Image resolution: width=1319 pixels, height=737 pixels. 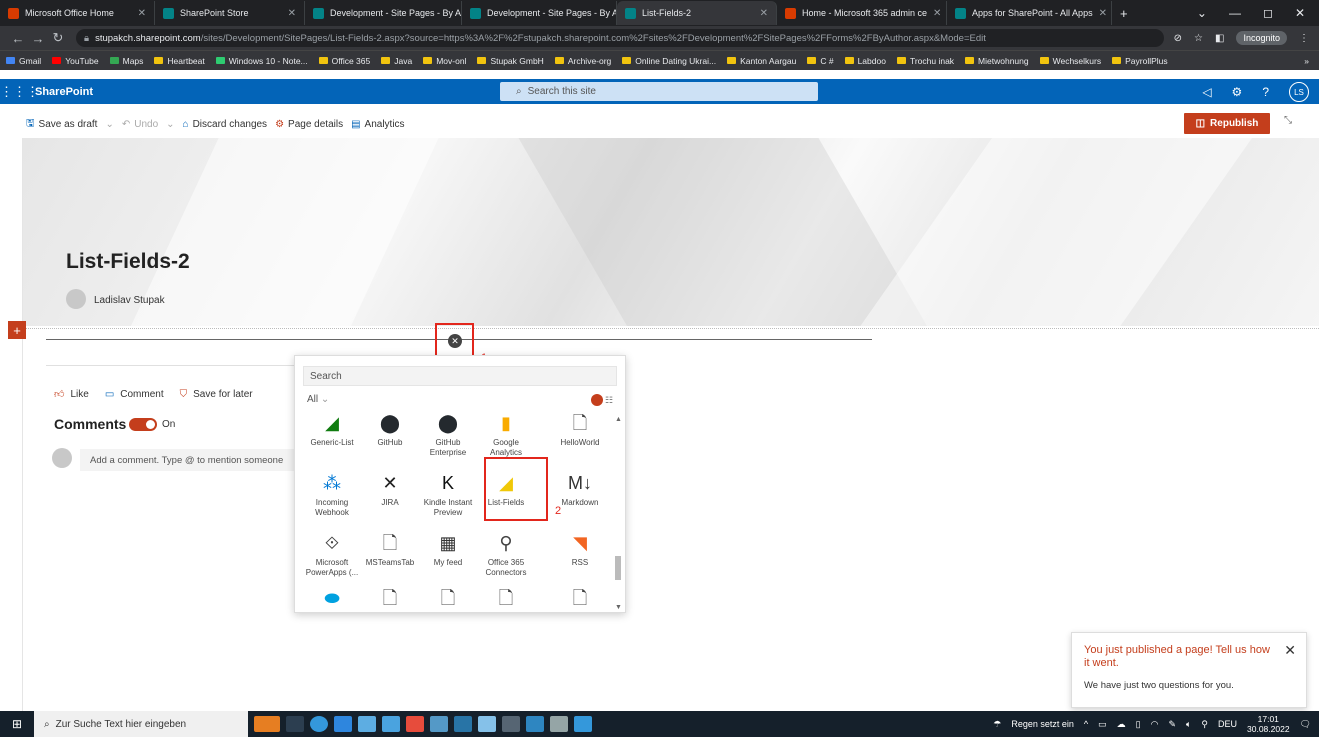 What do you see at coordinates (511, 724) in the screenshot?
I see `terminal-icon` at bounding box center [511, 724].